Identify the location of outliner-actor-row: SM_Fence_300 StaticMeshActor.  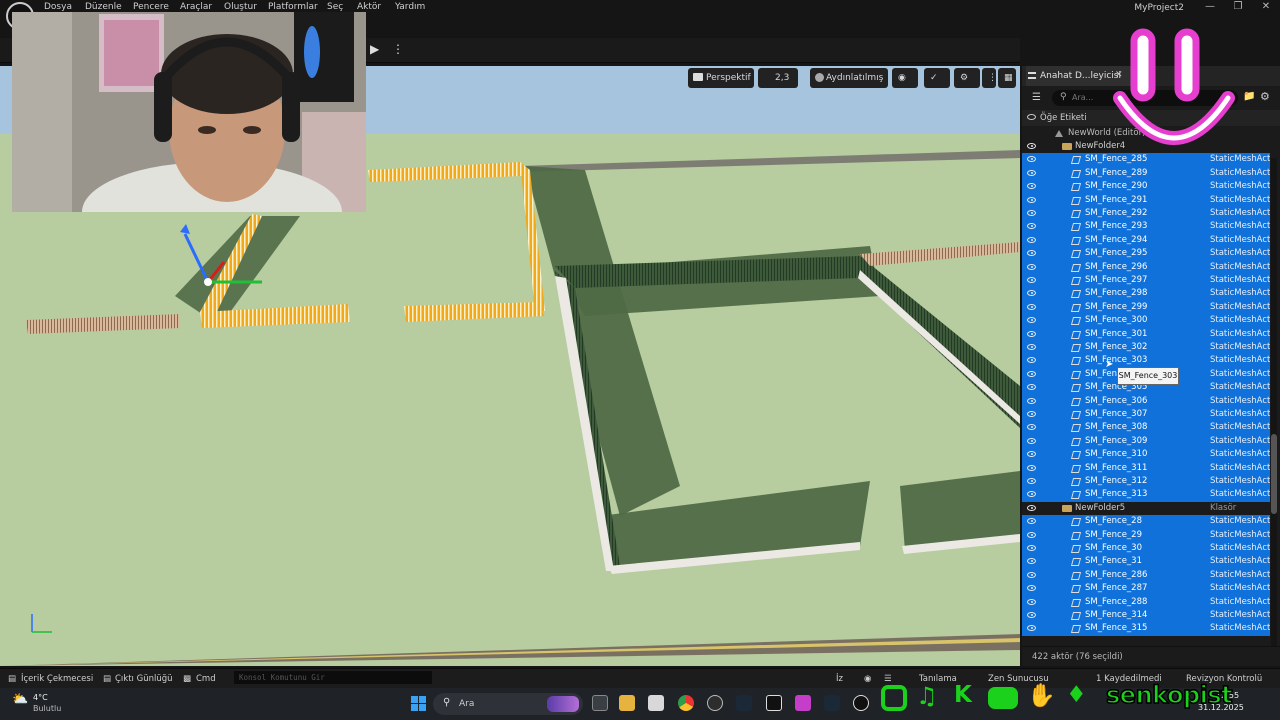
(1146, 321).